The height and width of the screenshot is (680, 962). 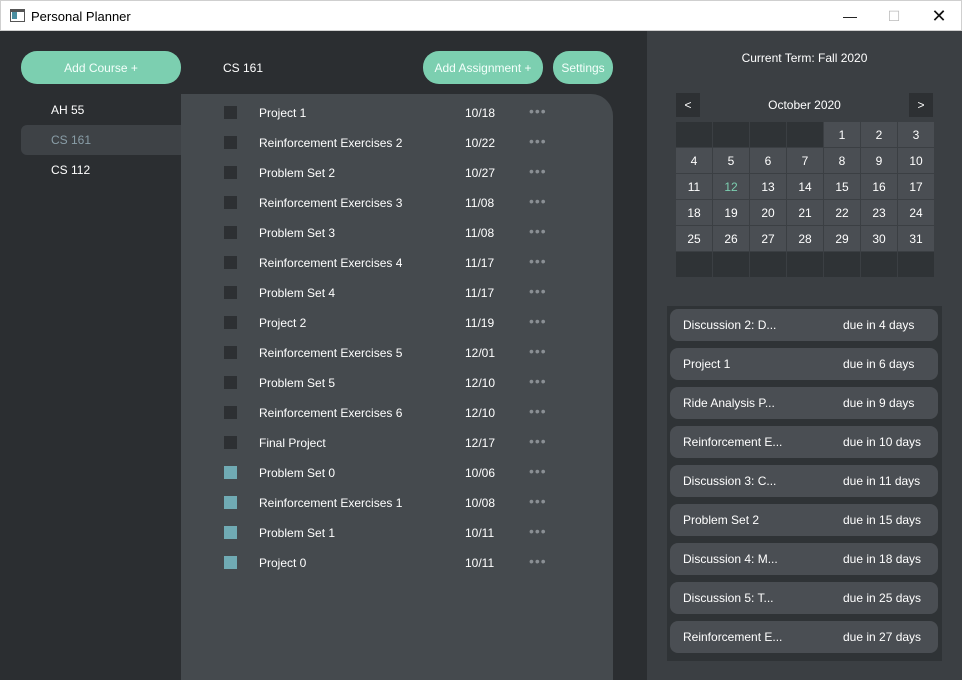 What do you see at coordinates (804, 325) in the screenshot?
I see `due-item: Discussion 2: D... due in 4 days` at bounding box center [804, 325].